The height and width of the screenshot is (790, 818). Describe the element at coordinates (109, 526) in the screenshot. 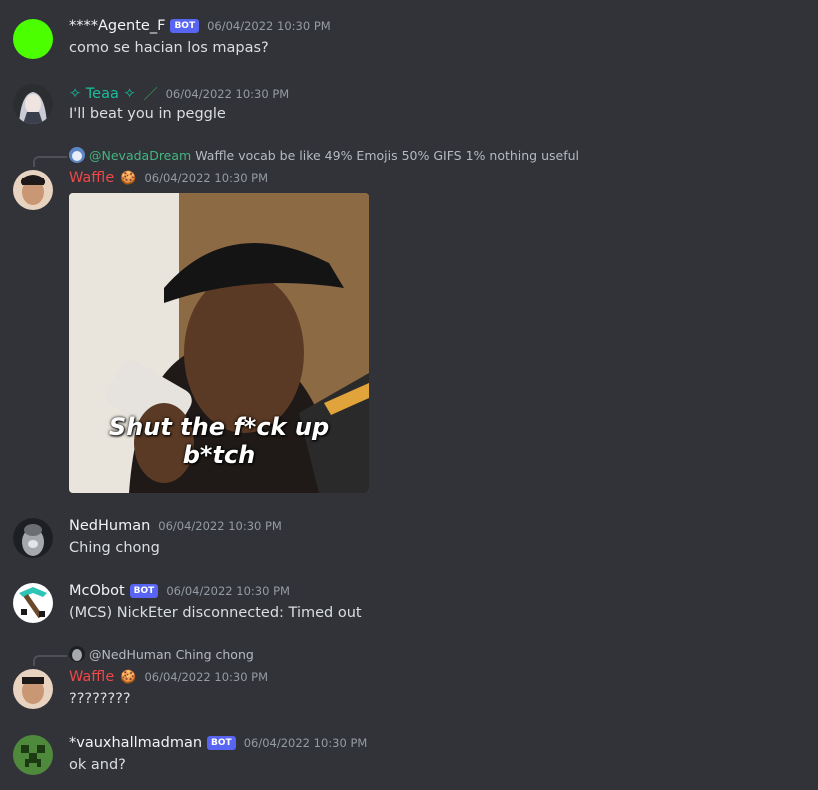

I see `username: NedHuman` at that location.